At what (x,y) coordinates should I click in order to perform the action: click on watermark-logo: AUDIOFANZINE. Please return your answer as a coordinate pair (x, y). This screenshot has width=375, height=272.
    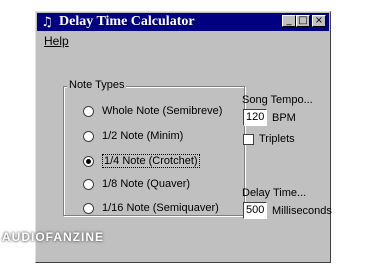
    Looking at the image, I should click on (53, 237).